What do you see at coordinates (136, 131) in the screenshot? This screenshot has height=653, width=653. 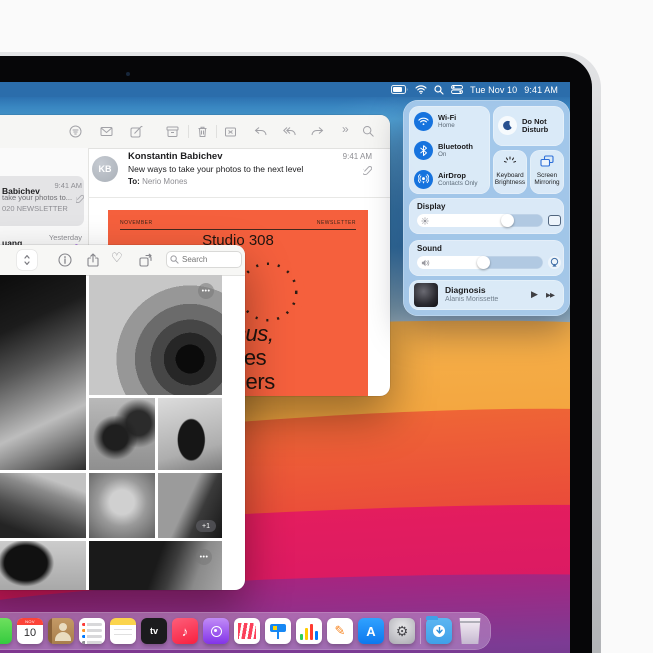 I see `compose-icon` at bounding box center [136, 131].